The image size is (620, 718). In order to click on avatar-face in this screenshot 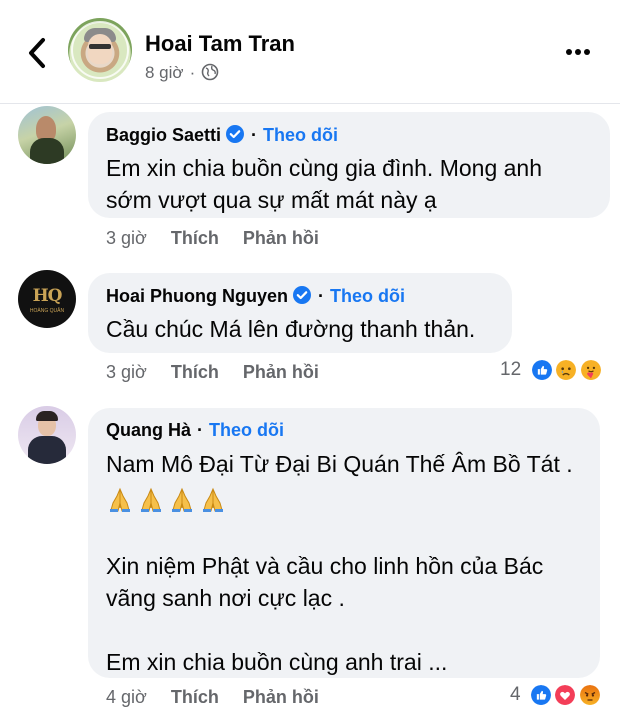, I will do `click(100, 49)`.